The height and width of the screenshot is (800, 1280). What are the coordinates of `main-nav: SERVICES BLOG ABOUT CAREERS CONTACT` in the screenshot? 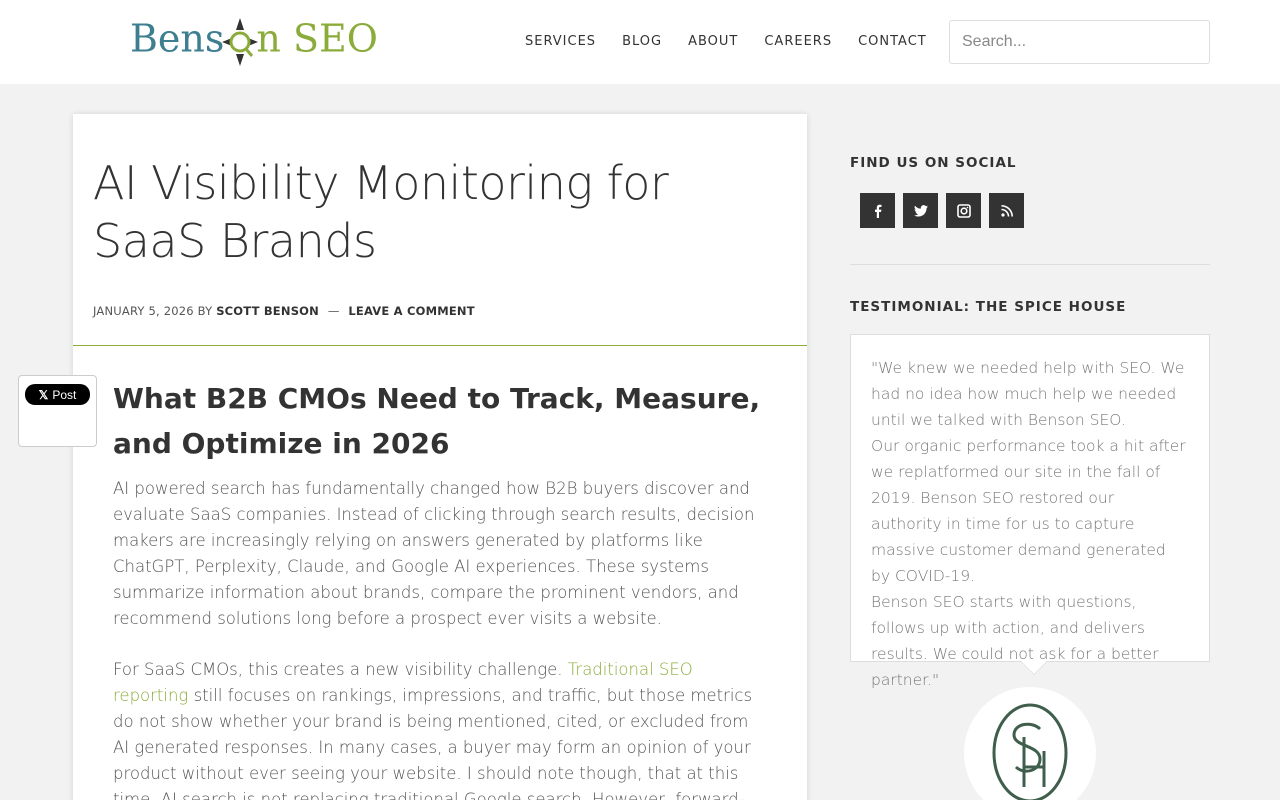 It's located at (726, 41).